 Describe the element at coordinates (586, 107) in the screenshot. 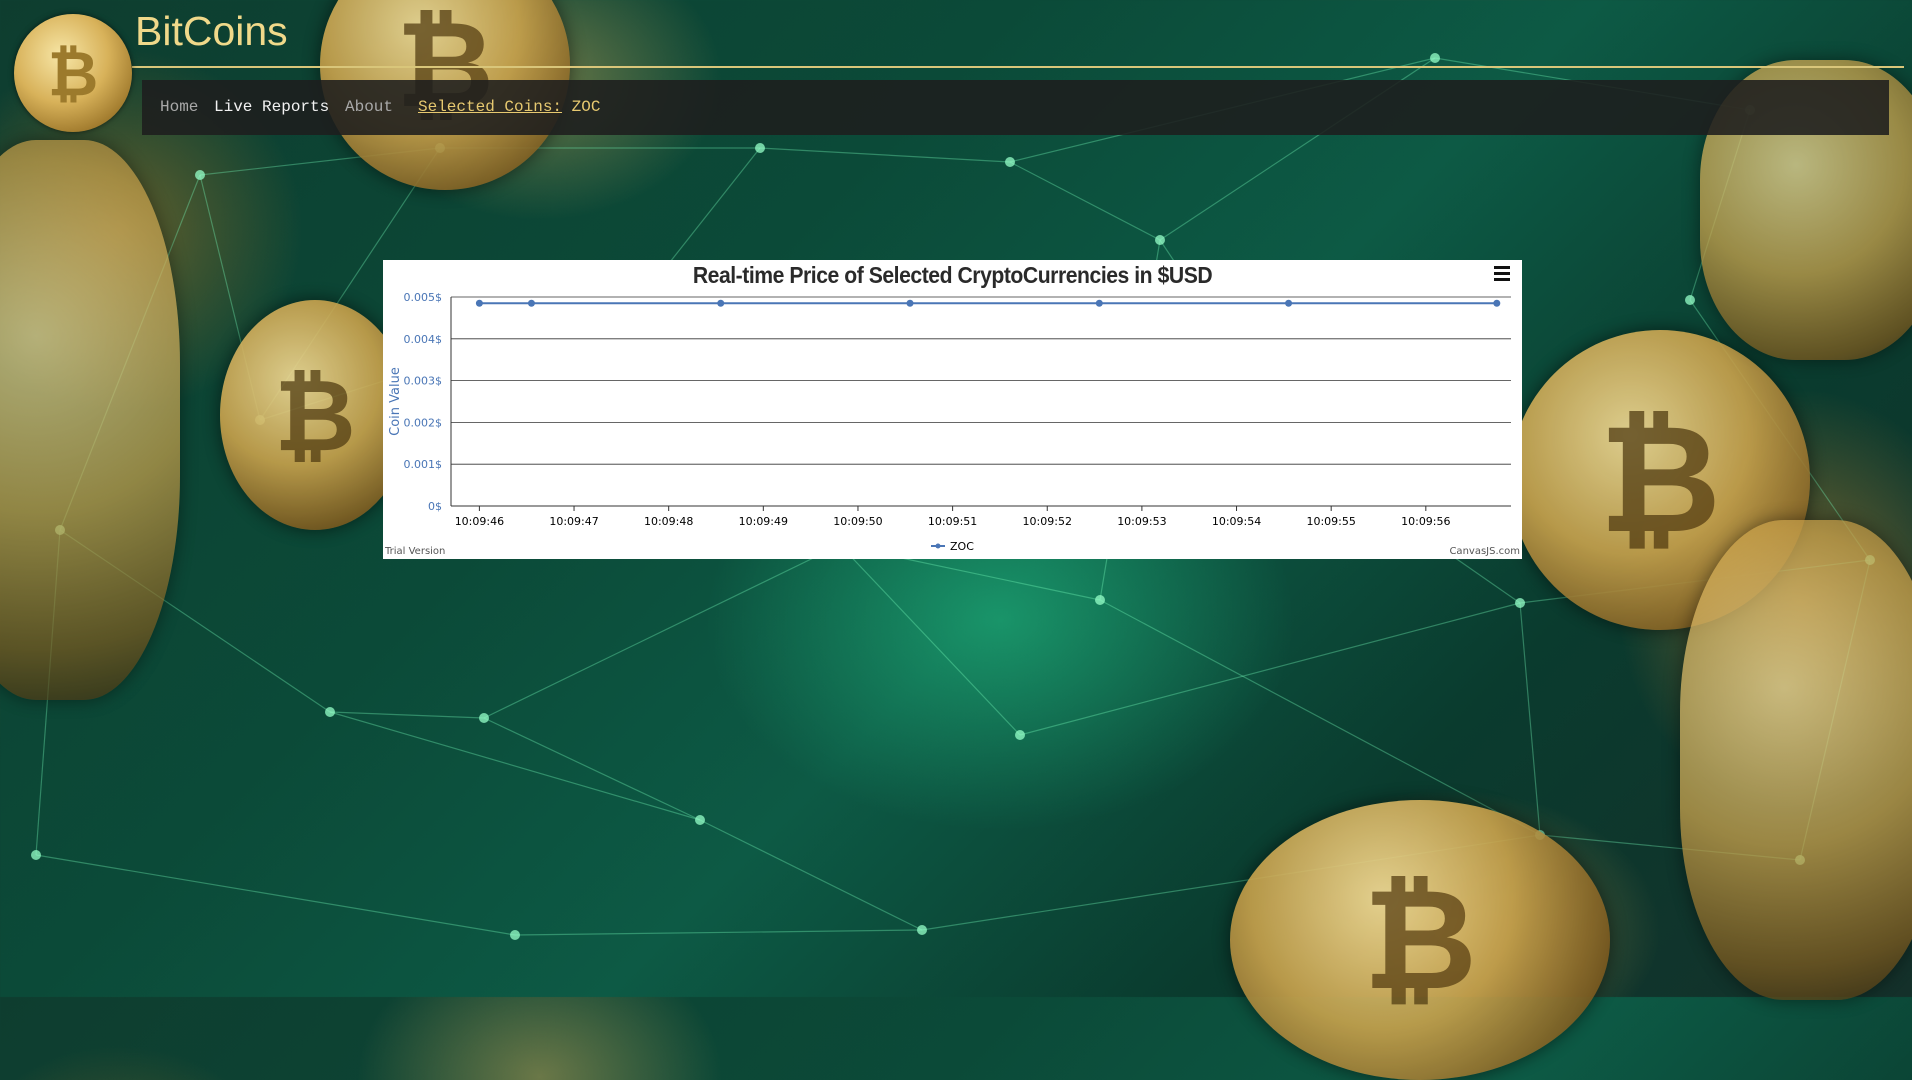

I see `selected-coins-value: ZOC` at that location.